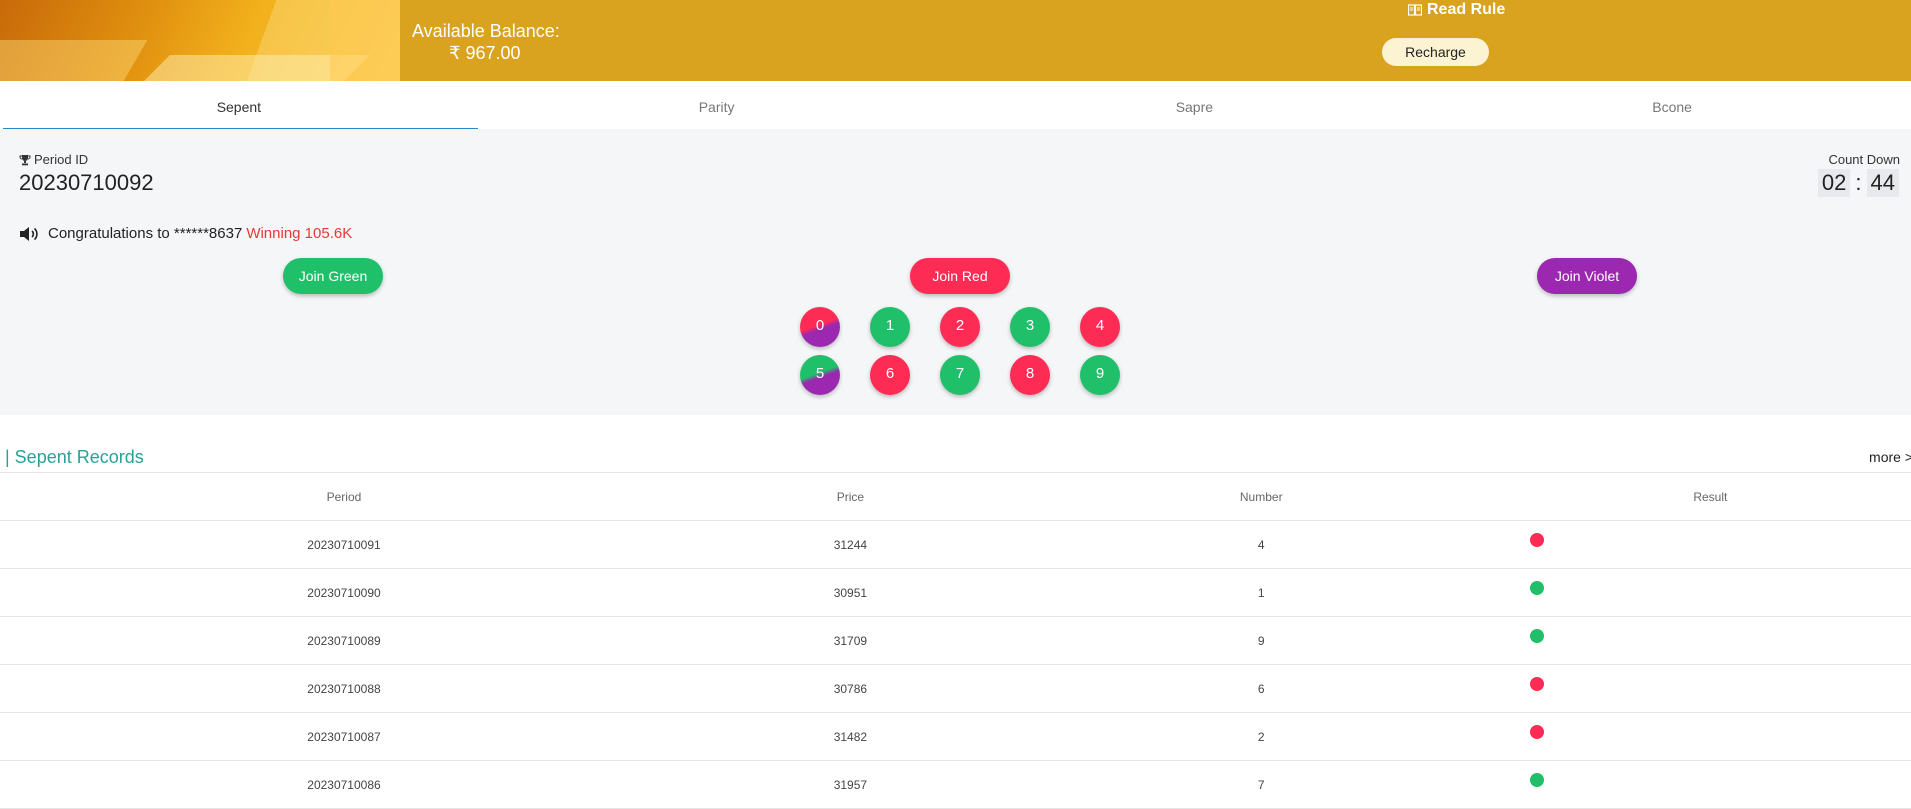  I want to click on price-cell: 31244, so click(850, 544).